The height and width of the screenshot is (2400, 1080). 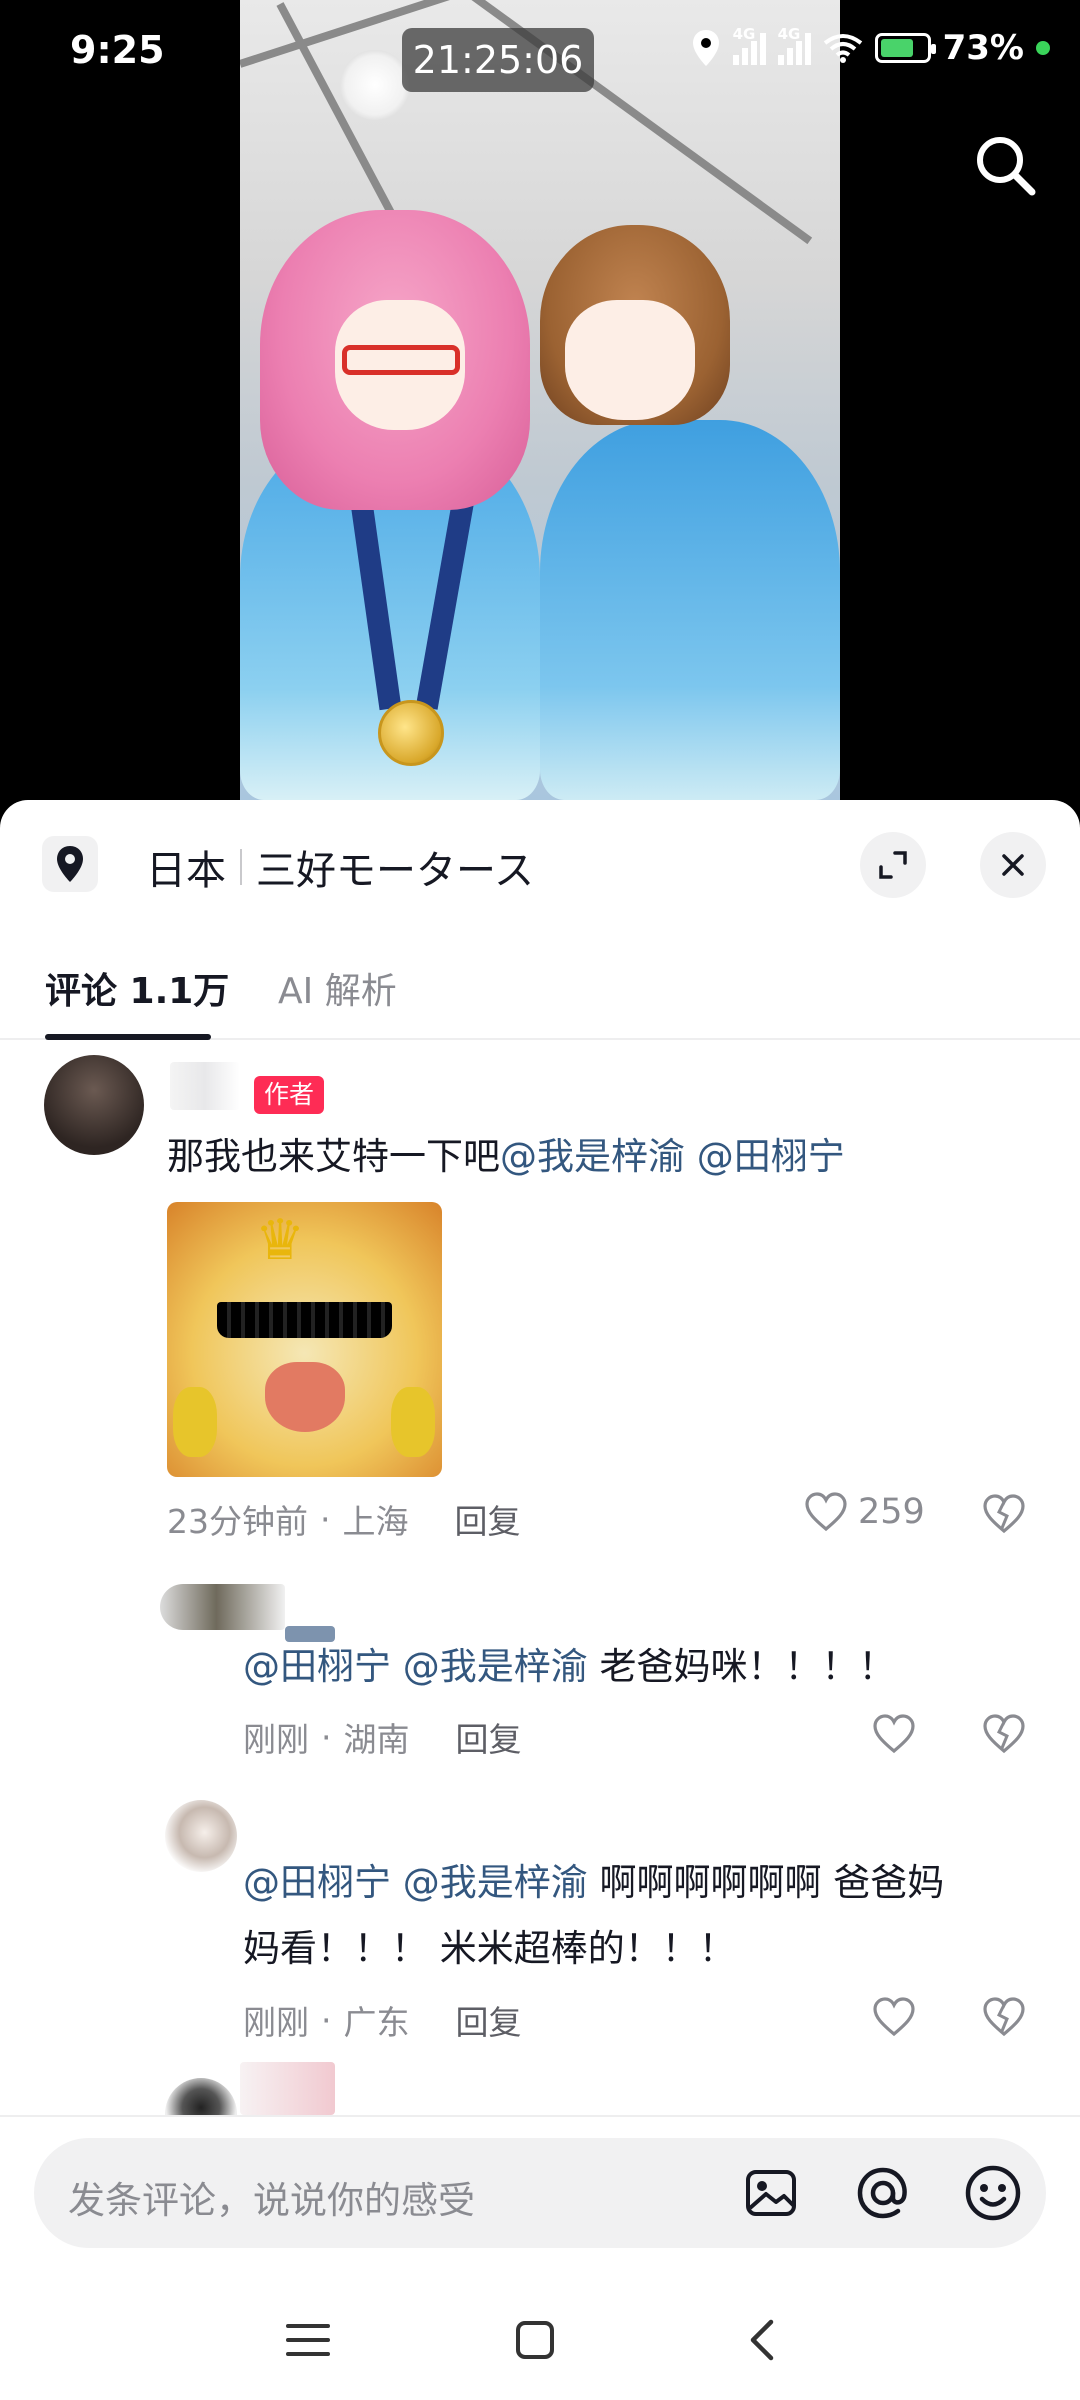 I want to click on location-status-icon, so click(x=705, y=48).